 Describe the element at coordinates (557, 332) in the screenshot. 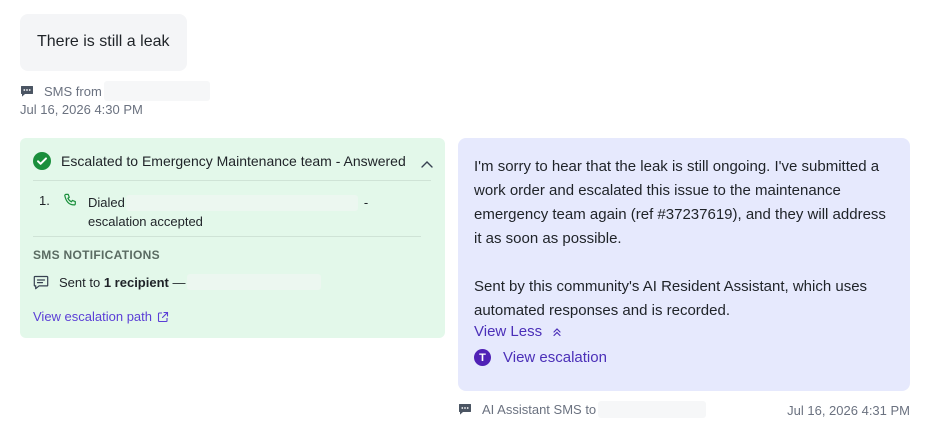

I see `double-chevron-up-icon` at that location.